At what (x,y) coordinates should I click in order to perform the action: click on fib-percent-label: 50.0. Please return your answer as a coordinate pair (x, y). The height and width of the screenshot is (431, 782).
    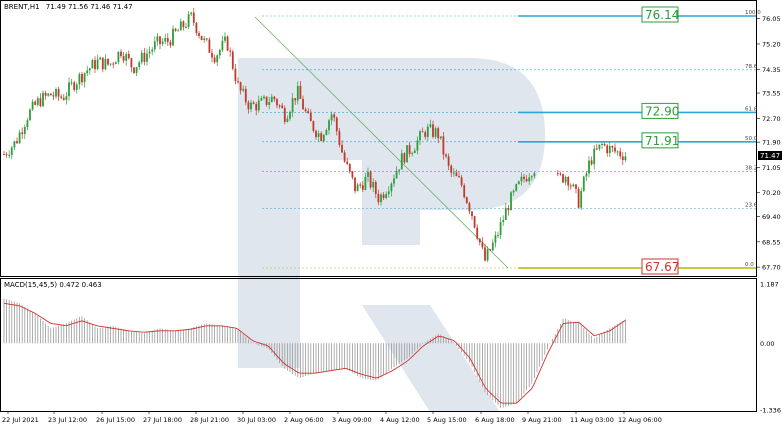
    Looking at the image, I should click on (751, 139).